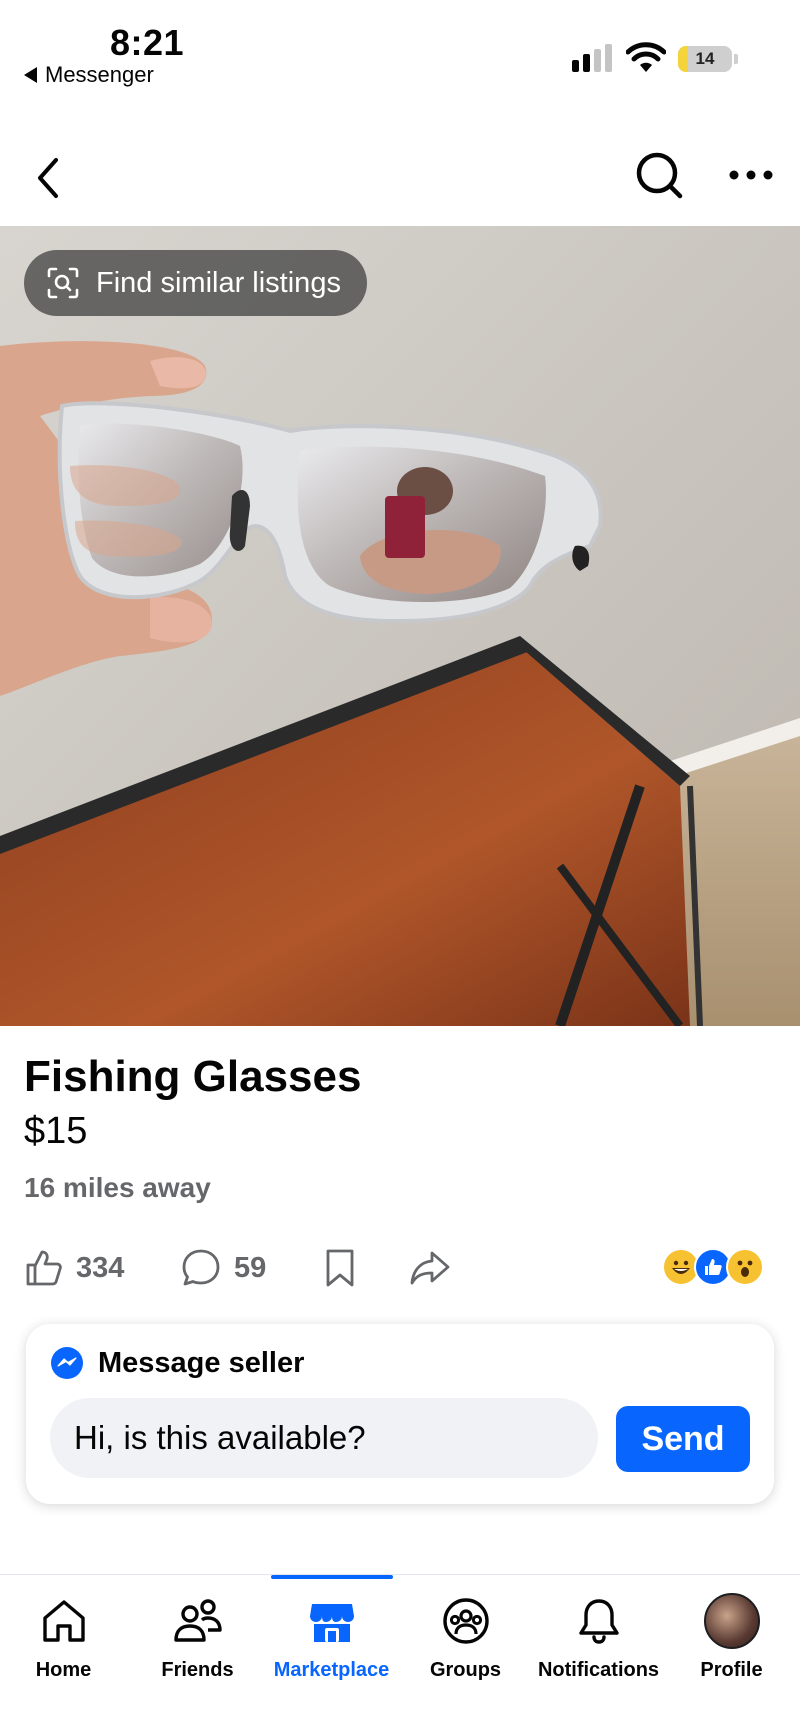 This screenshot has height=1734, width=800. I want to click on message-seller-header: Message seller, so click(177, 1363).